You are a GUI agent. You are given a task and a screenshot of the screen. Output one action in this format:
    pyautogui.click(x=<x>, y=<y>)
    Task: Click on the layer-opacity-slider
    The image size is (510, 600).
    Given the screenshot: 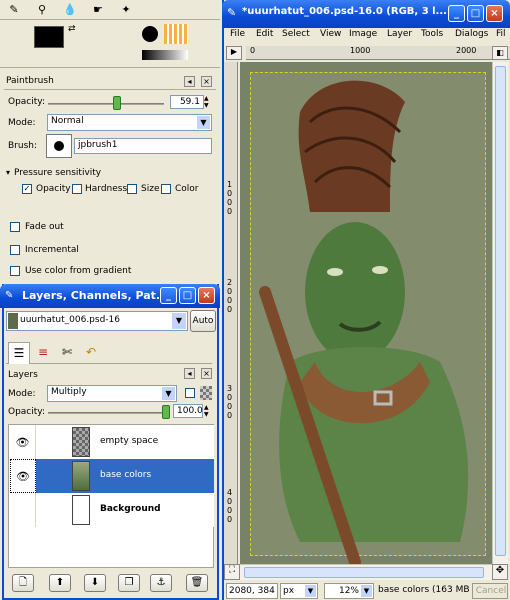 What is the action you would take?
    pyautogui.click(x=109, y=413)
    